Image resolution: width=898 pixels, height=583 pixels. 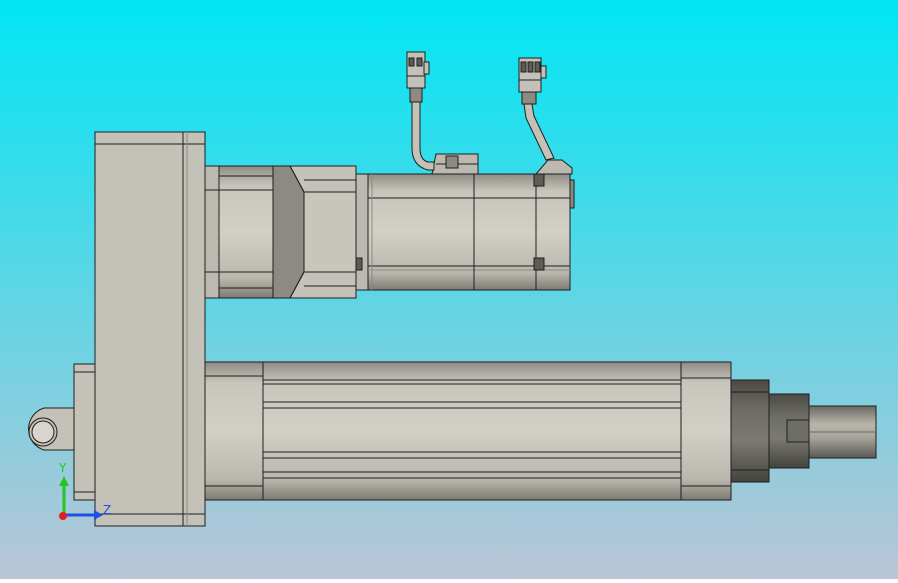 I want to click on servo-motor, so click(x=471, y=222).